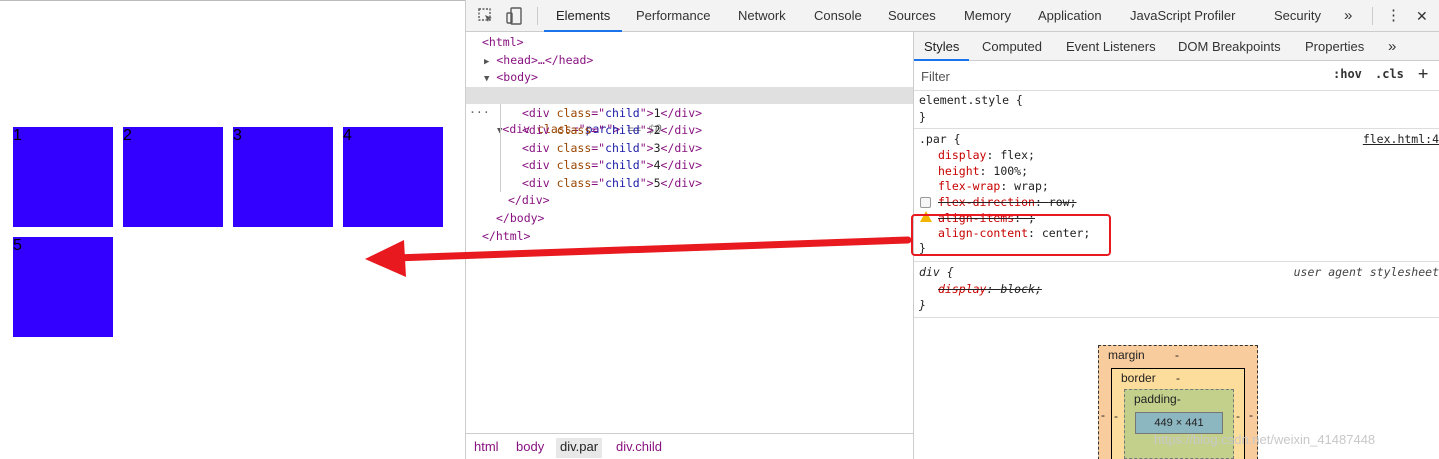 The image size is (1439, 459). I want to click on watermark-text: https://blog.csdn.net/weixin_41487448, so click(1265, 439).